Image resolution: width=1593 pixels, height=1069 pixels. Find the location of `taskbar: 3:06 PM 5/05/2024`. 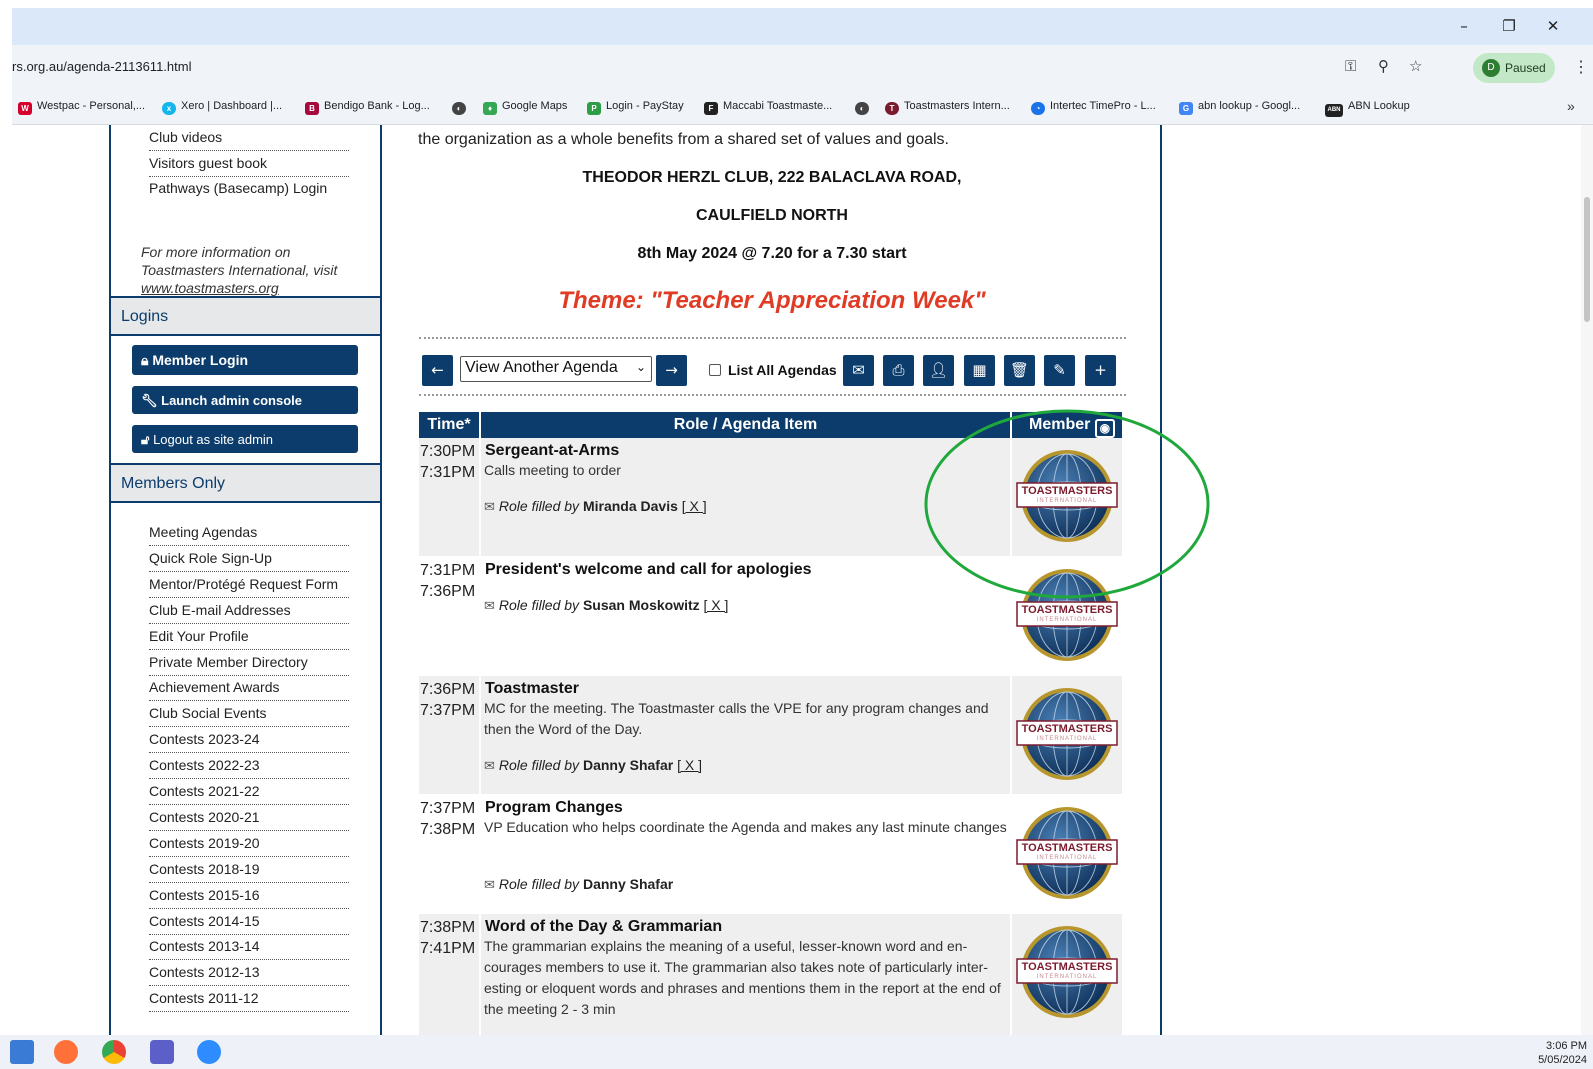

taskbar: 3:06 PM 5/05/2024 is located at coordinates (796, 1052).